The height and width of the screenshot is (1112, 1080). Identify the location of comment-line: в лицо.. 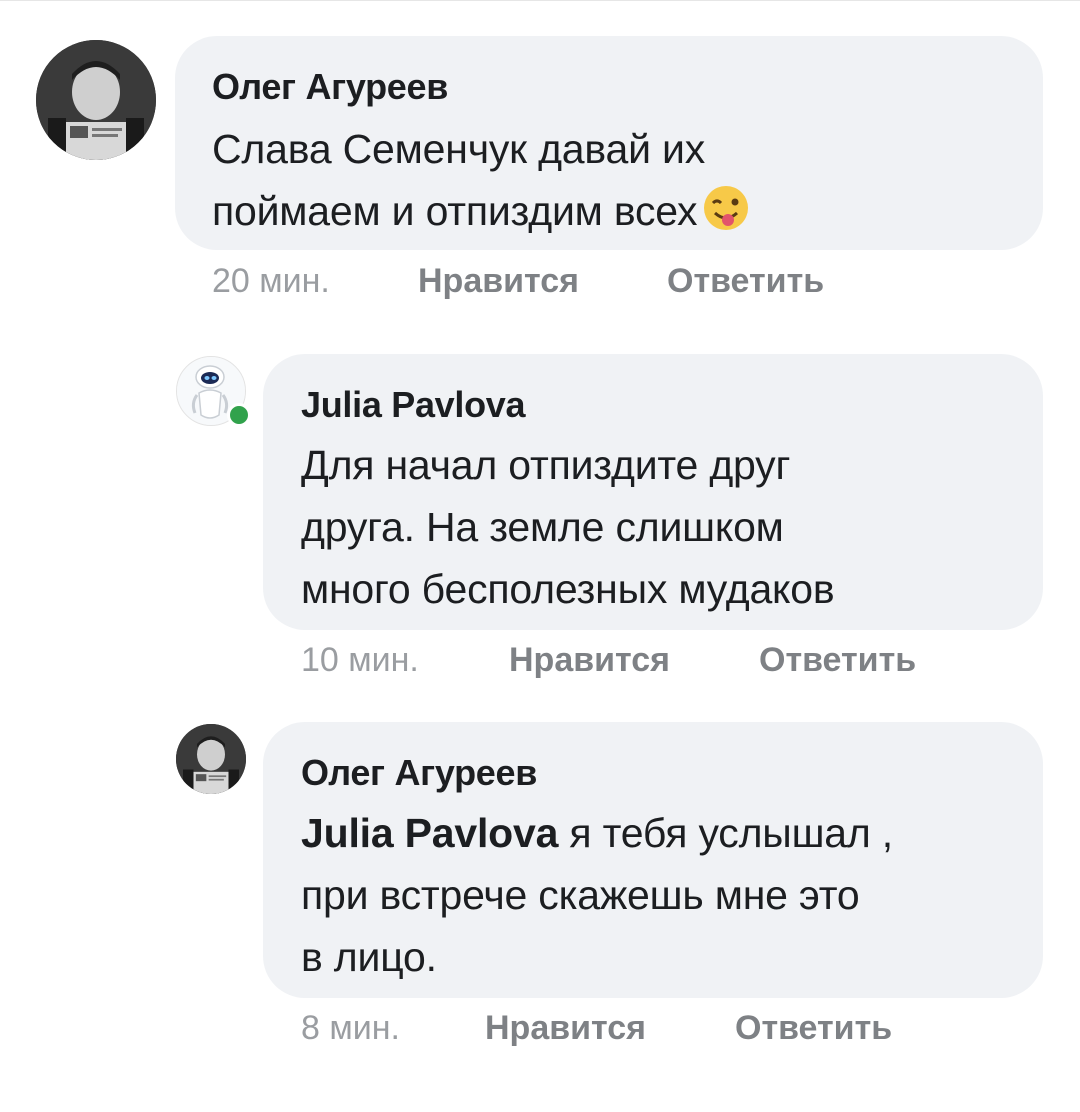
(369, 957).